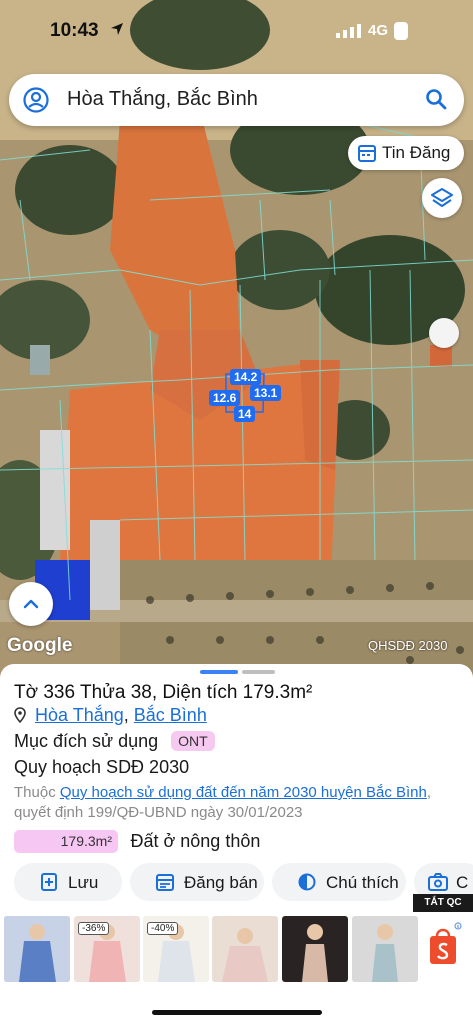 The width and height of the screenshot is (473, 1024). Describe the element at coordinates (307, 882) in the screenshot. I see `contrast-icon` at that location.